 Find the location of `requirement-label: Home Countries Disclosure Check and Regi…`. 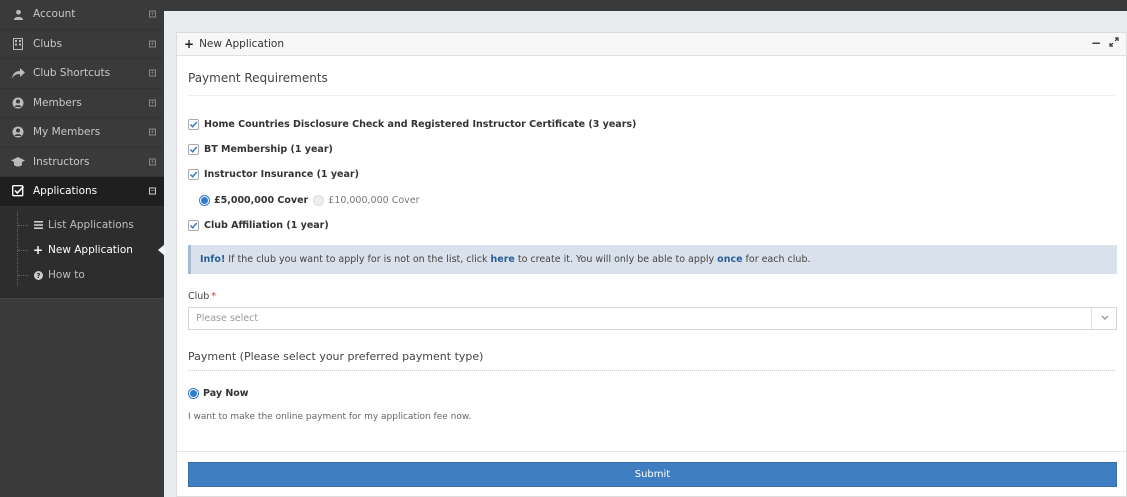

requirement-label: Home Countries Disclosure Check and Regi… is located at coordinates (420, 124).